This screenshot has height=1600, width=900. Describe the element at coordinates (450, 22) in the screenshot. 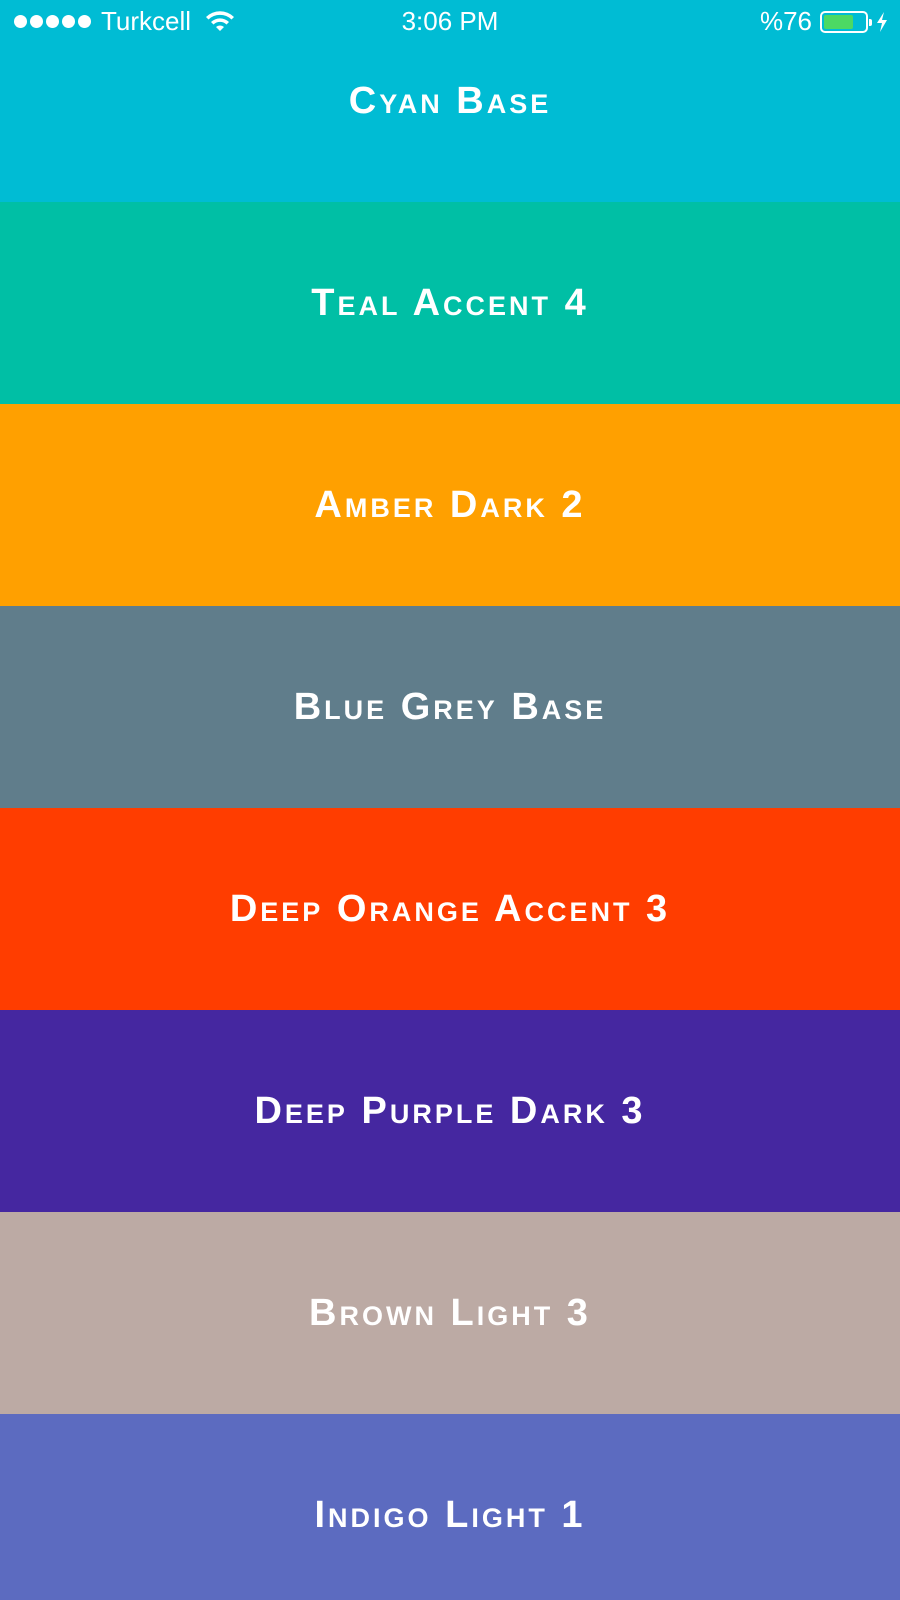

I see `status-bar: Turkcell 3:06 PM %76` at that location.